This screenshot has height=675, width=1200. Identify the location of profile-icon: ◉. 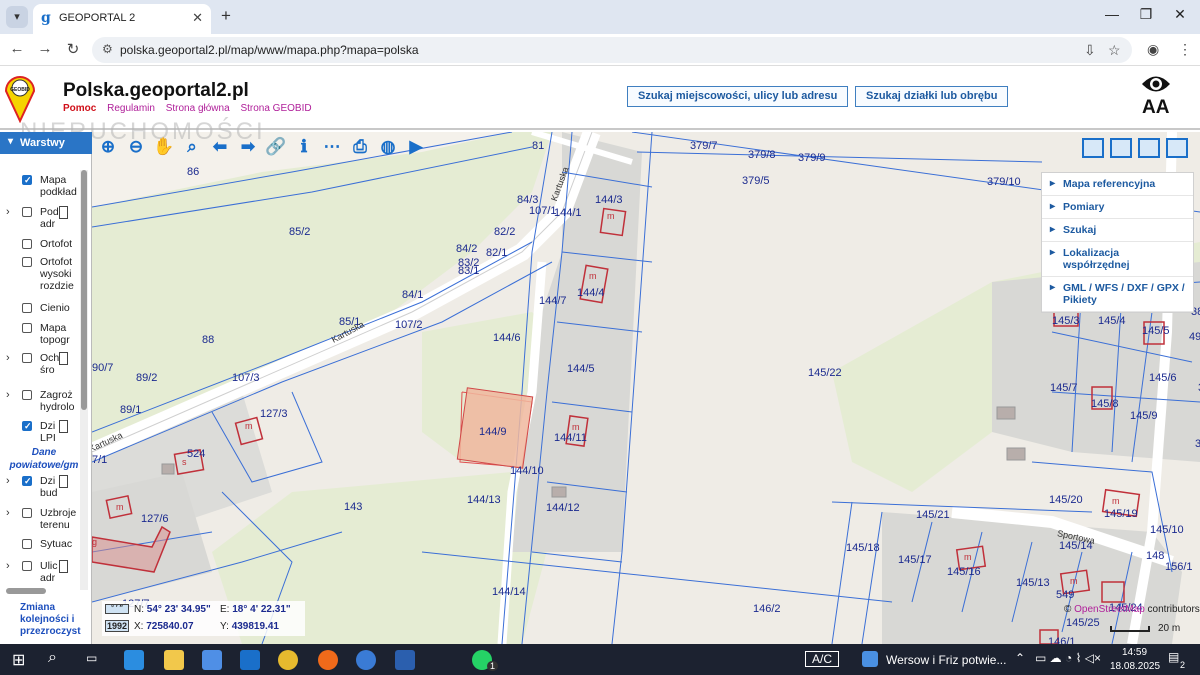
(1153, 49).